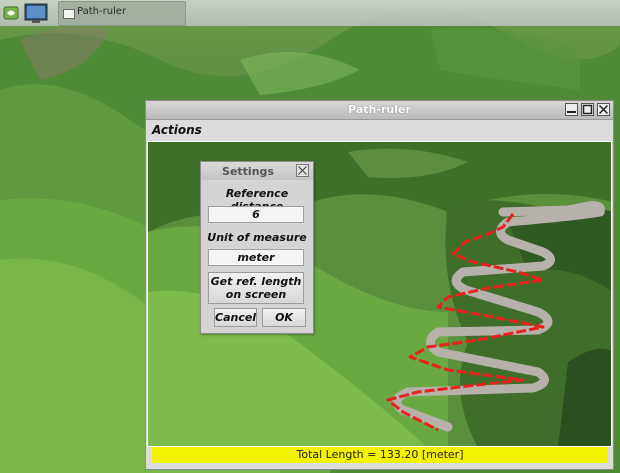  I want to click on dialog-titlebar: Settings, so click(257, 171).